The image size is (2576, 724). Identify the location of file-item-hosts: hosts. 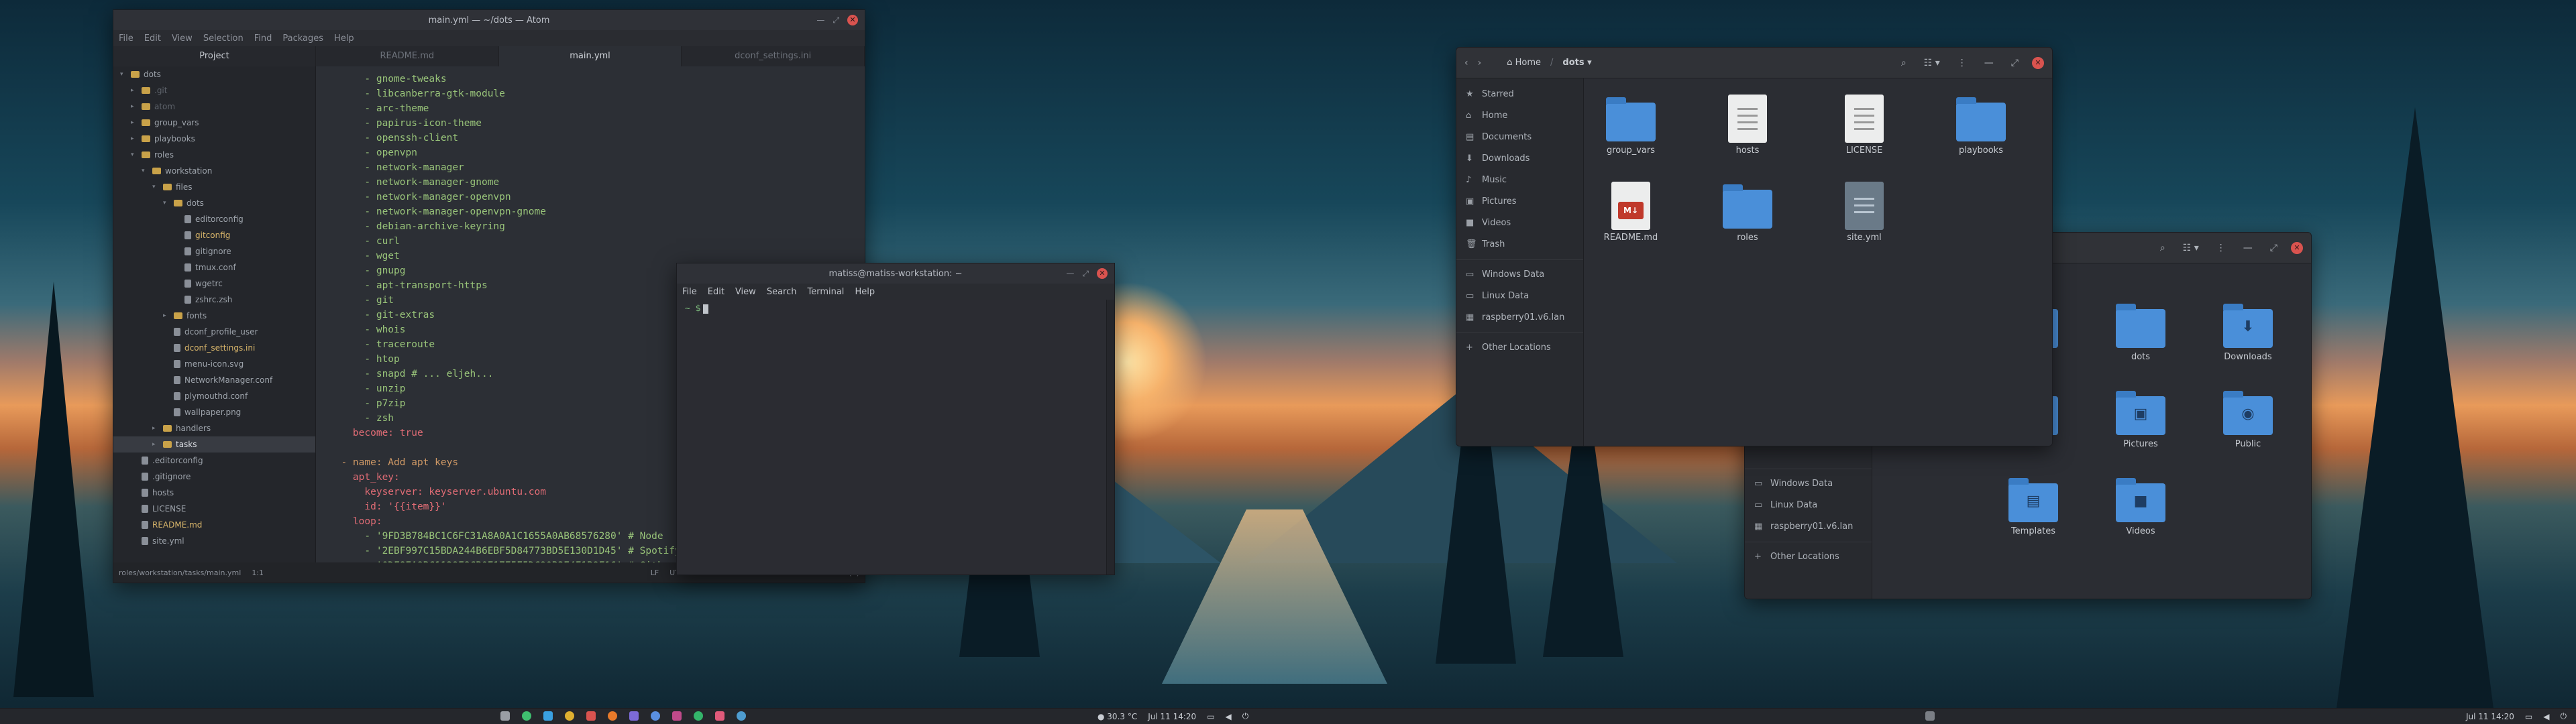
(1747, 125).